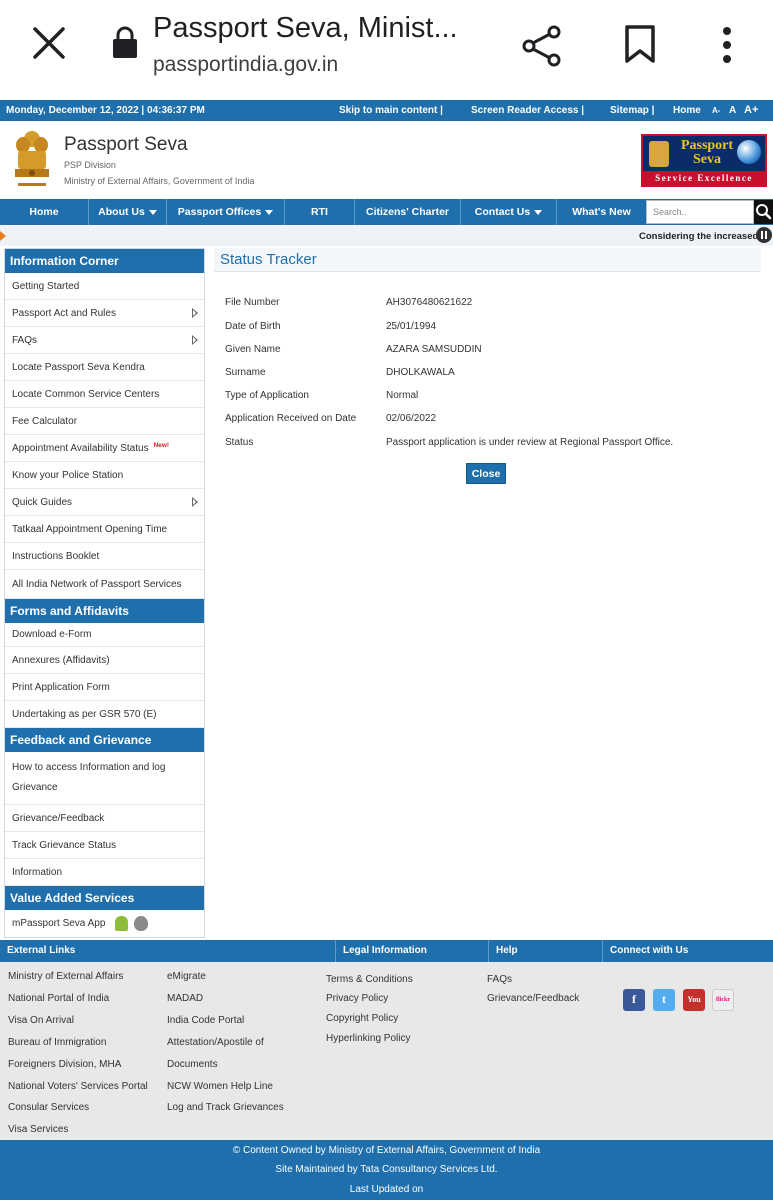 The height and width of the screenshot is (1200, 773). What do you see at coordinates (104, 556) in the screenshot?
I see `sidebar-item-instructions-booklet: Instructions Booklet` at bounding box center [104, 556].